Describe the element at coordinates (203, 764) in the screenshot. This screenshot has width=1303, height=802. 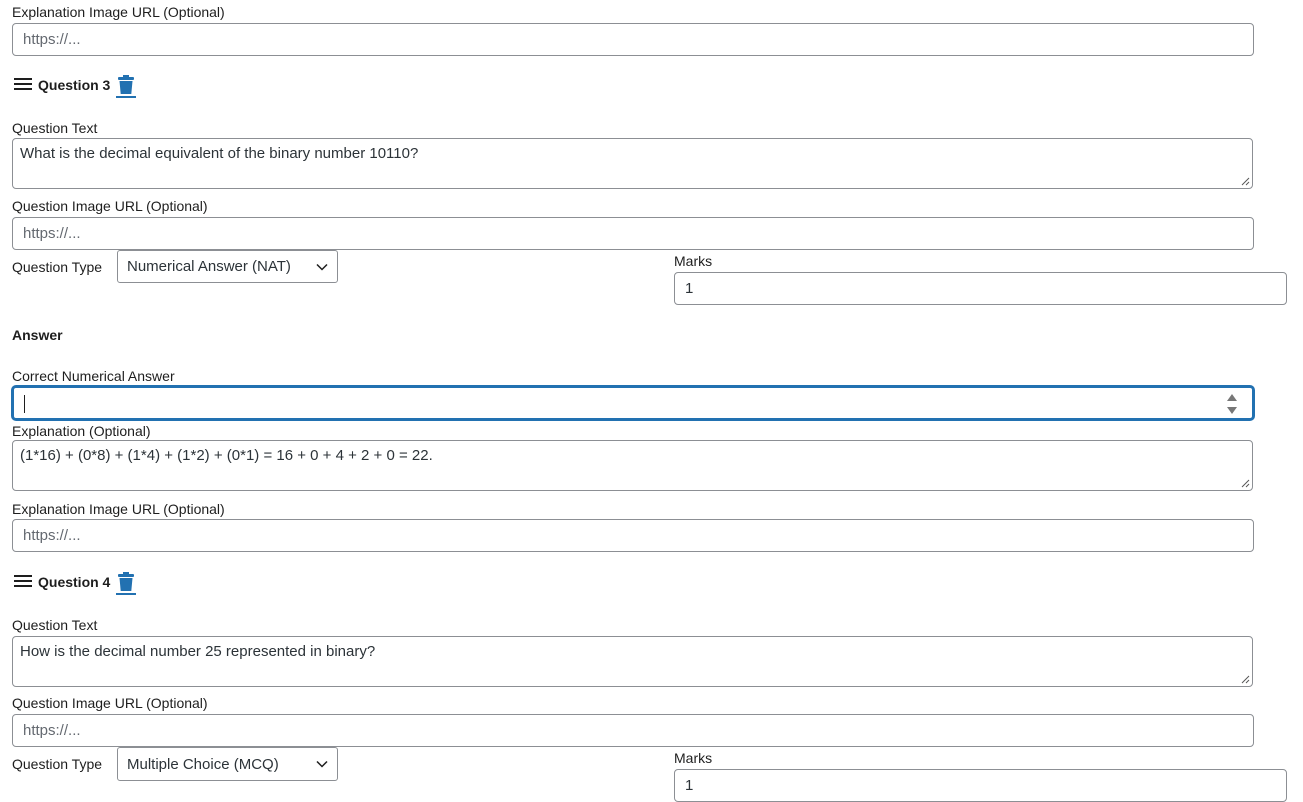
I see `question-type-value: Multiple Choice (MCQ)` at that location.